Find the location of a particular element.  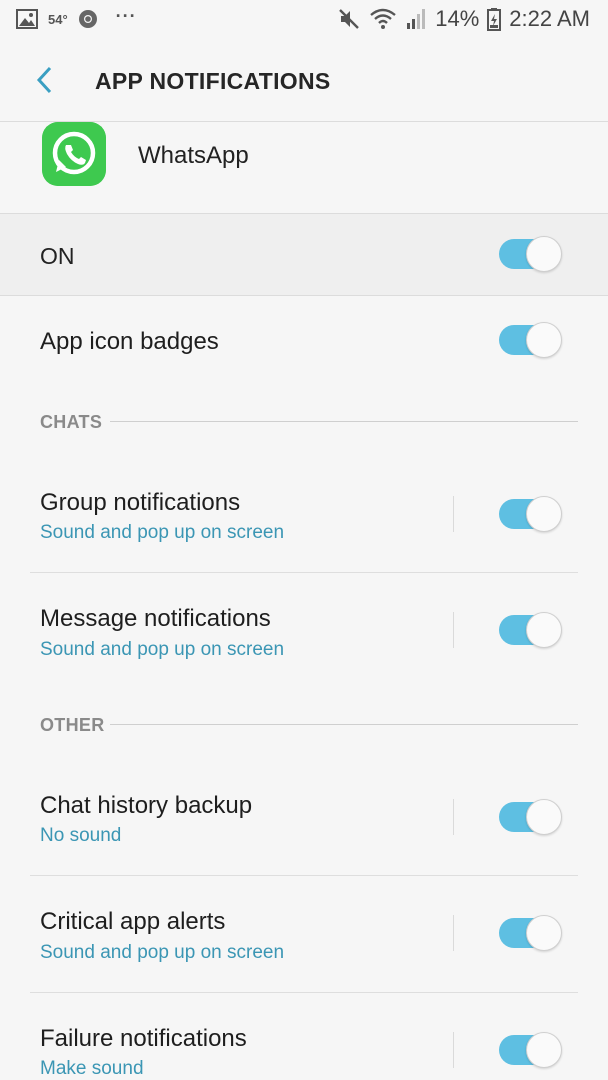

mute-icon is located at coordinates (349, 19).